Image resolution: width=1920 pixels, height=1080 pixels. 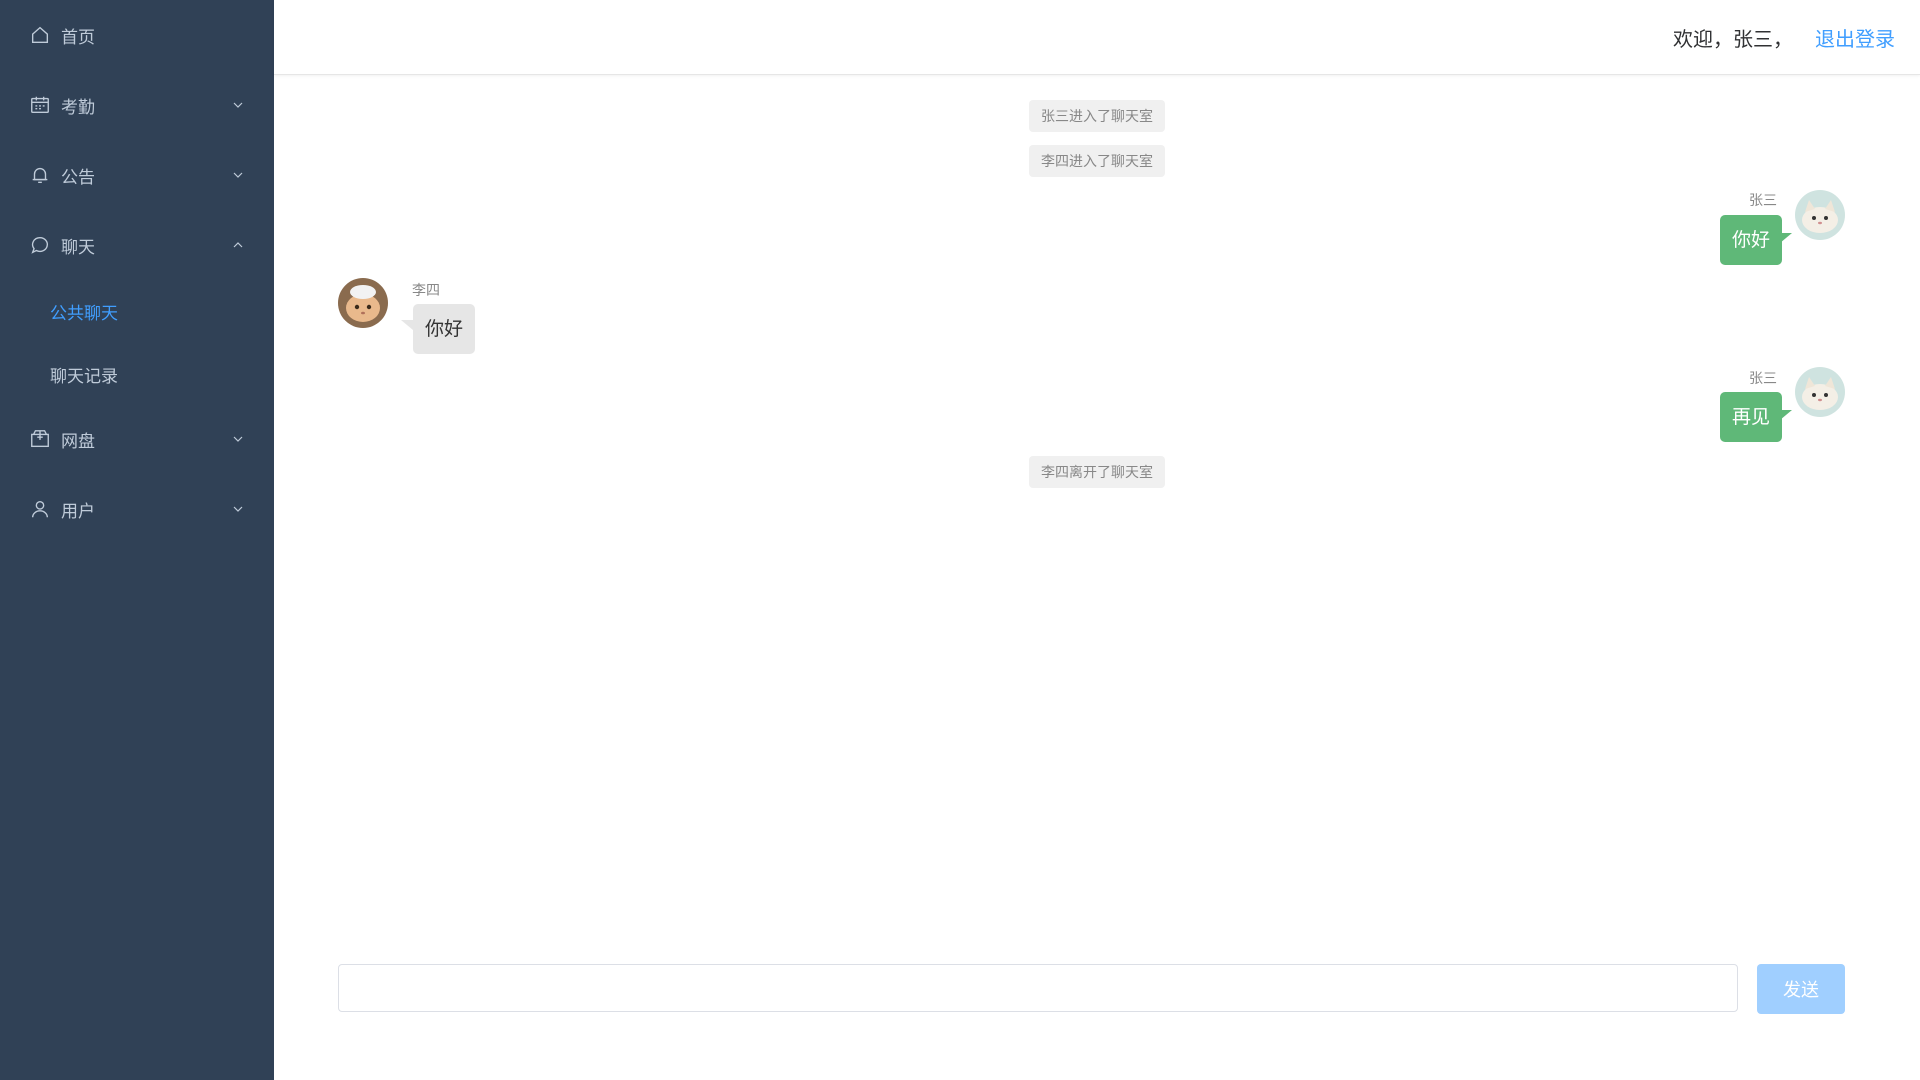 I want to click on user-icon, so click(x=40, y=509).